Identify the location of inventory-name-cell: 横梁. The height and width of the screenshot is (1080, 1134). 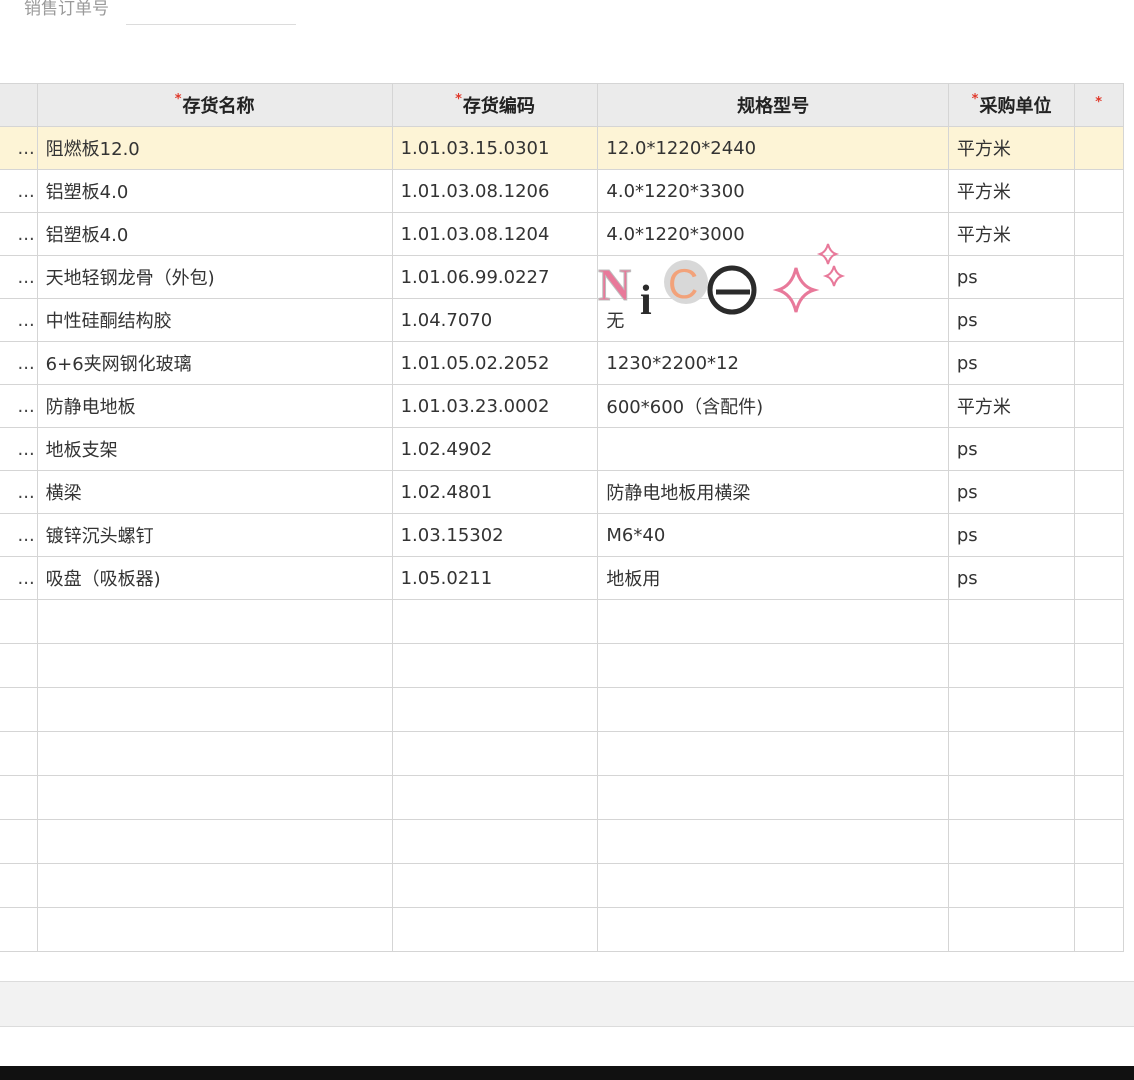
(214, 492).